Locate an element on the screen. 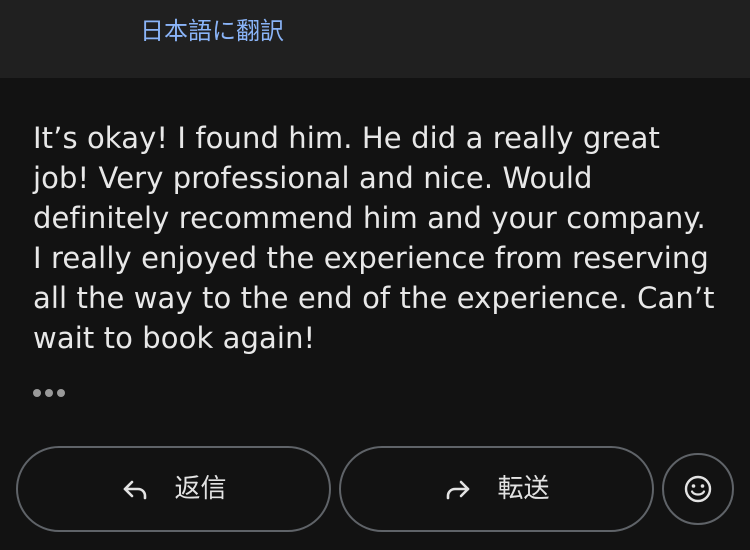  add-emoji-reaction-button is located at coordinates (698, 489).